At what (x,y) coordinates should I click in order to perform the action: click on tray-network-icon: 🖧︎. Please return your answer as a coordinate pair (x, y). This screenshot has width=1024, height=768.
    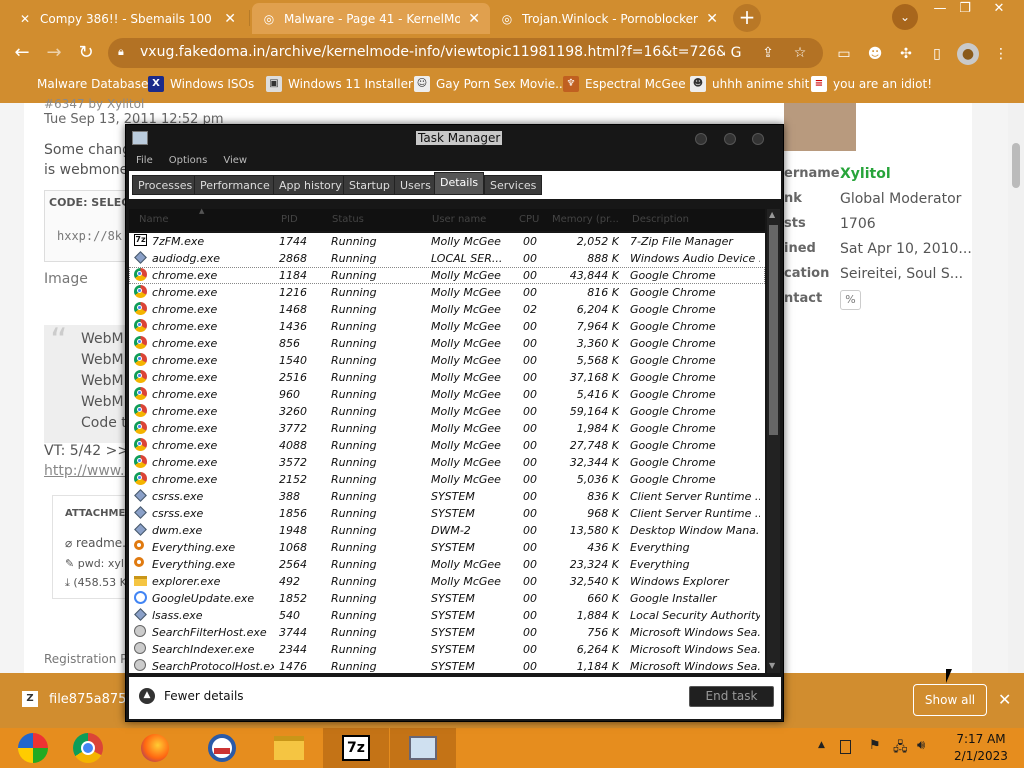
    Looking at the image, I should click on (900, 749).